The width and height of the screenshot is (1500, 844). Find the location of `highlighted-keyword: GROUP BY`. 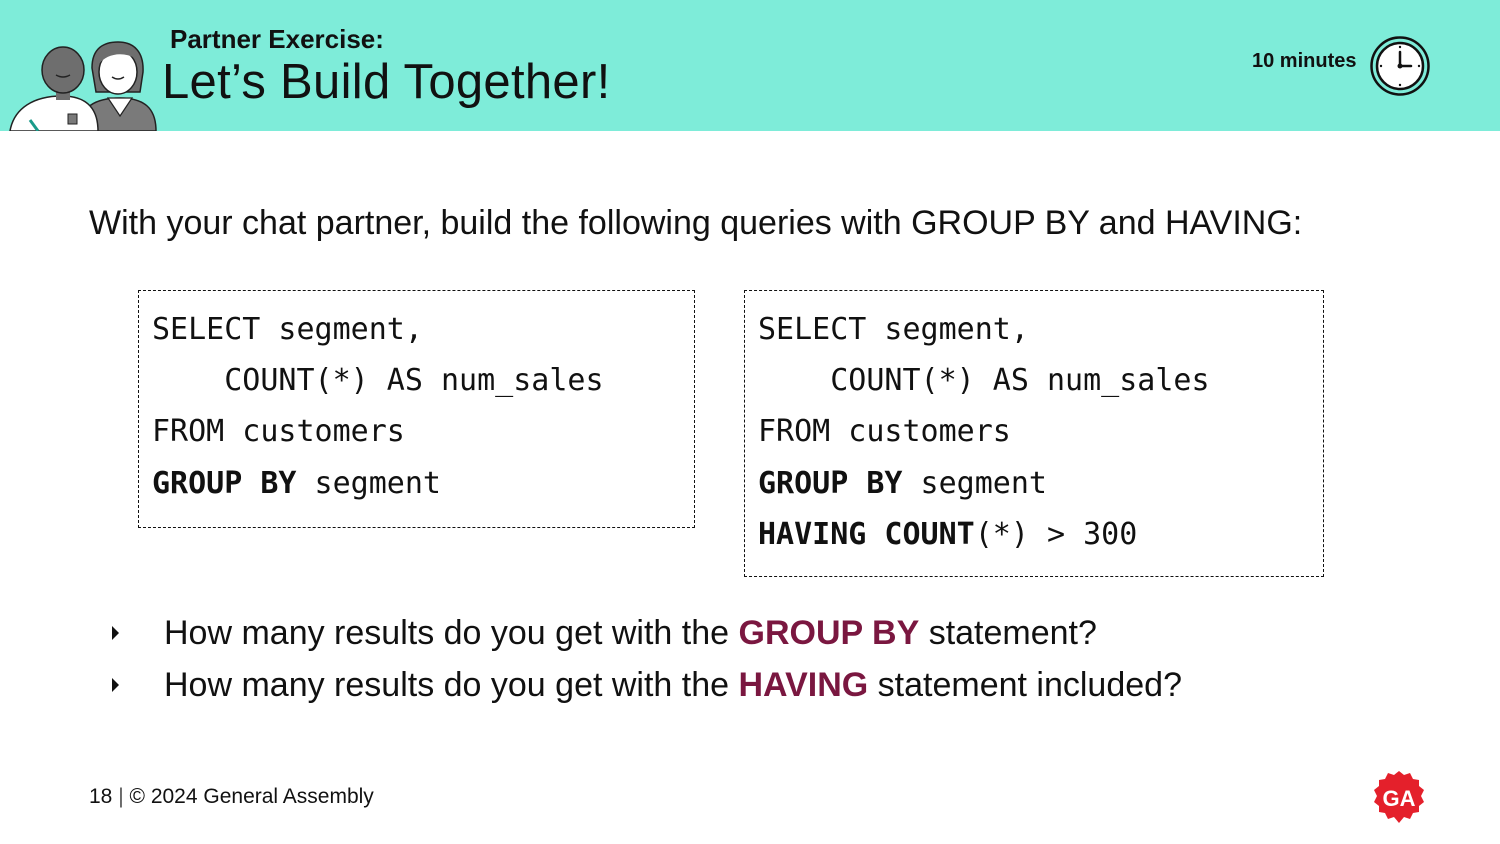

highlighted-keyword: GROUP BY is located at coordinates (829, 633).